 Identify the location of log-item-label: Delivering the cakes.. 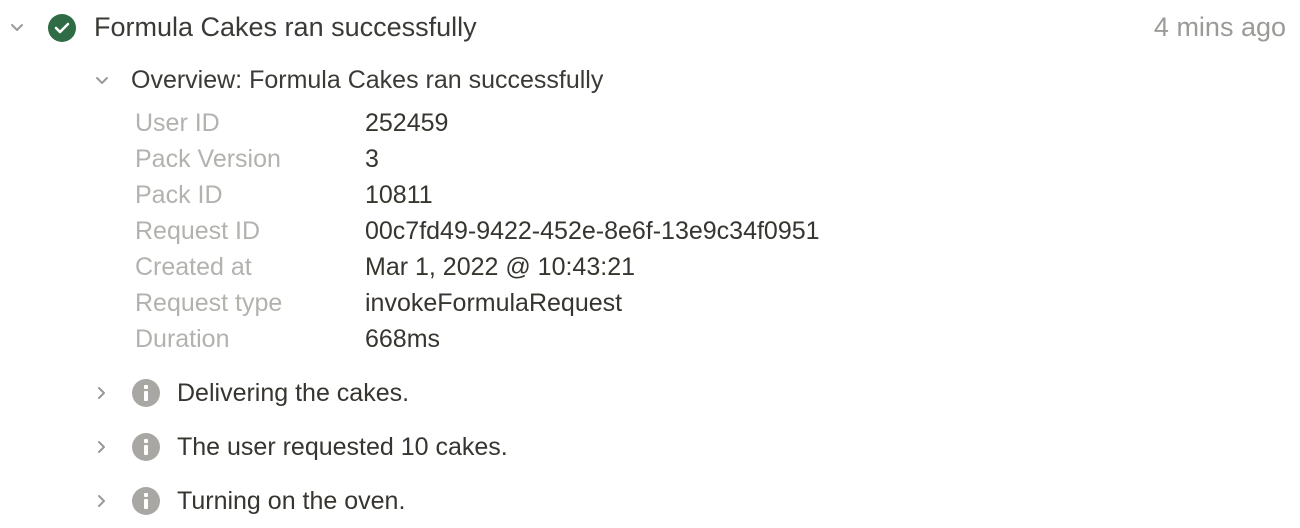
(293, 393).